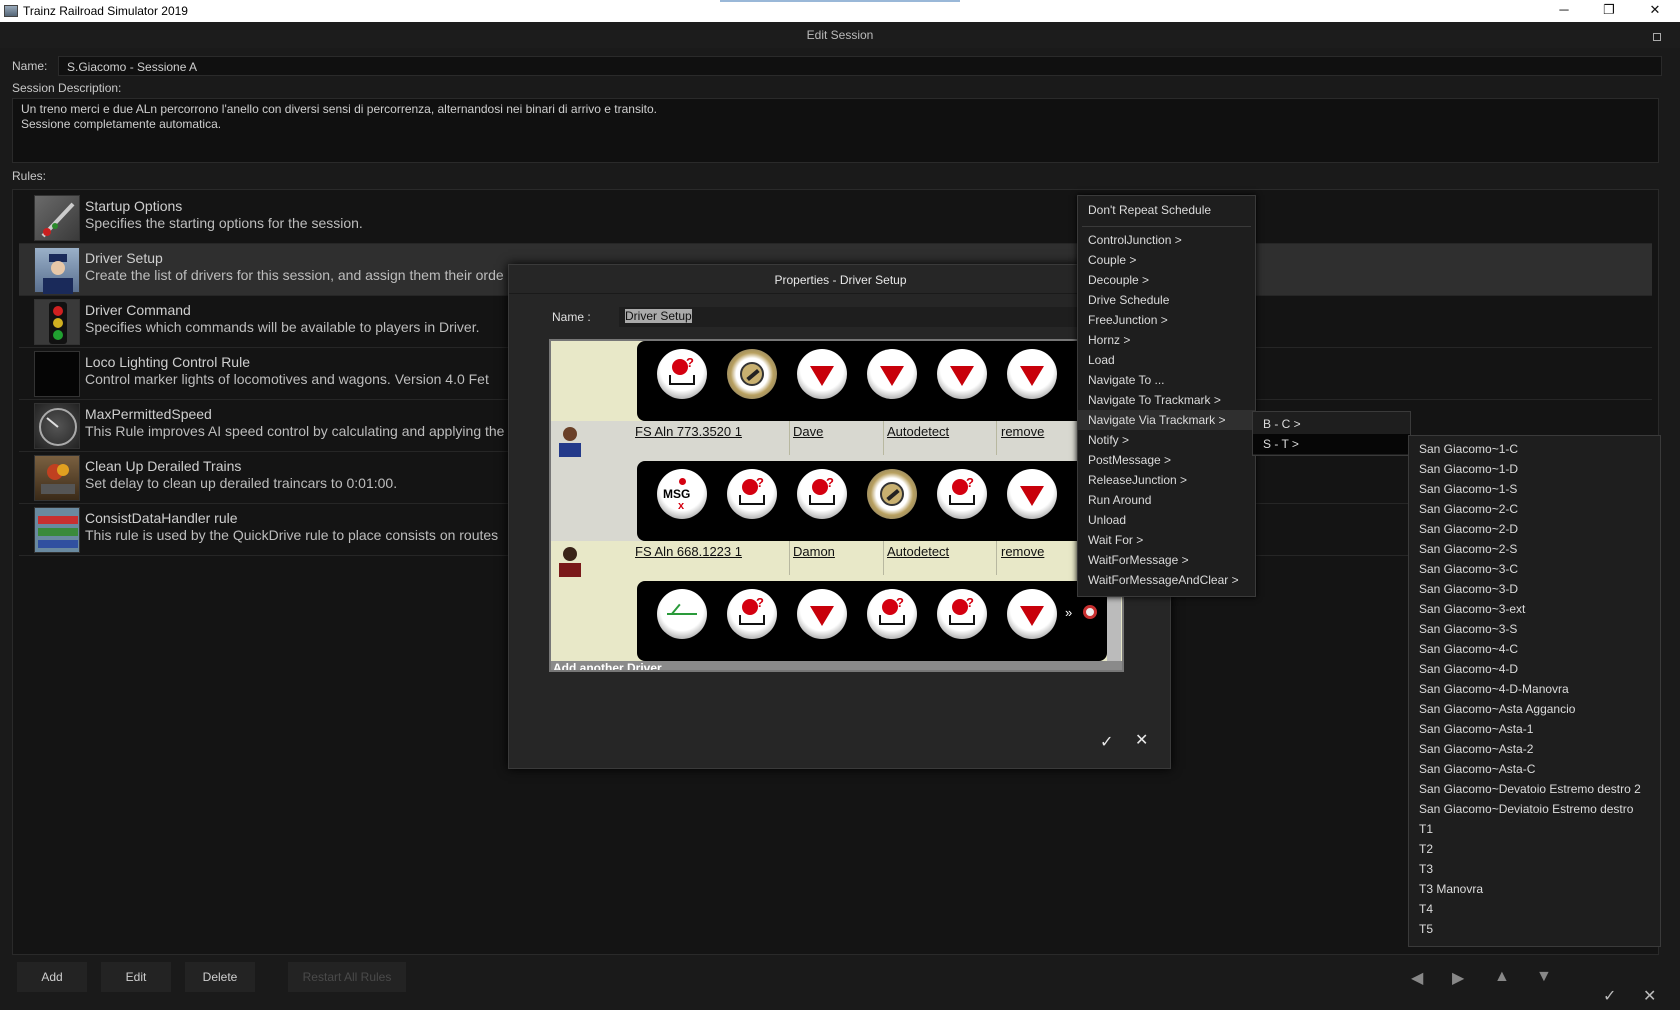 The image size is (1680, 1010). Describe the element at coordinates (1463, 589) in the screenshot. I see `trackmark-item: San Giacomo~3-D` at that location.